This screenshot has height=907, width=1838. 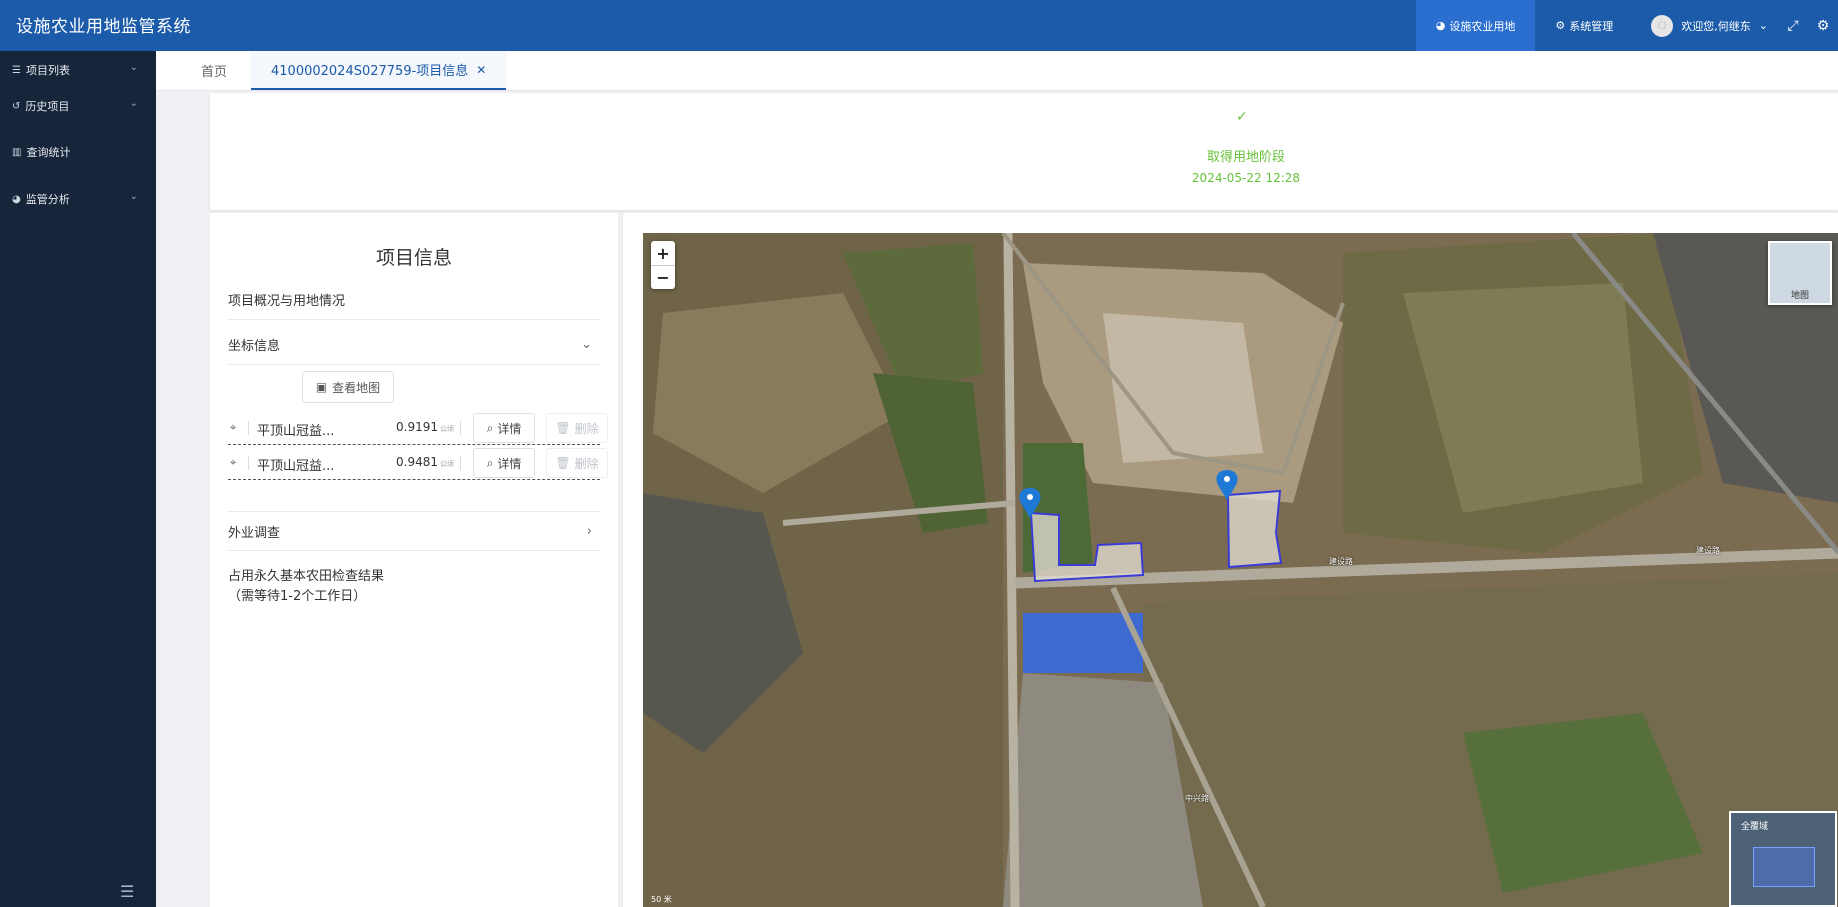 I want to click on coord-area: 0.9481, so click(x=417, y=462).